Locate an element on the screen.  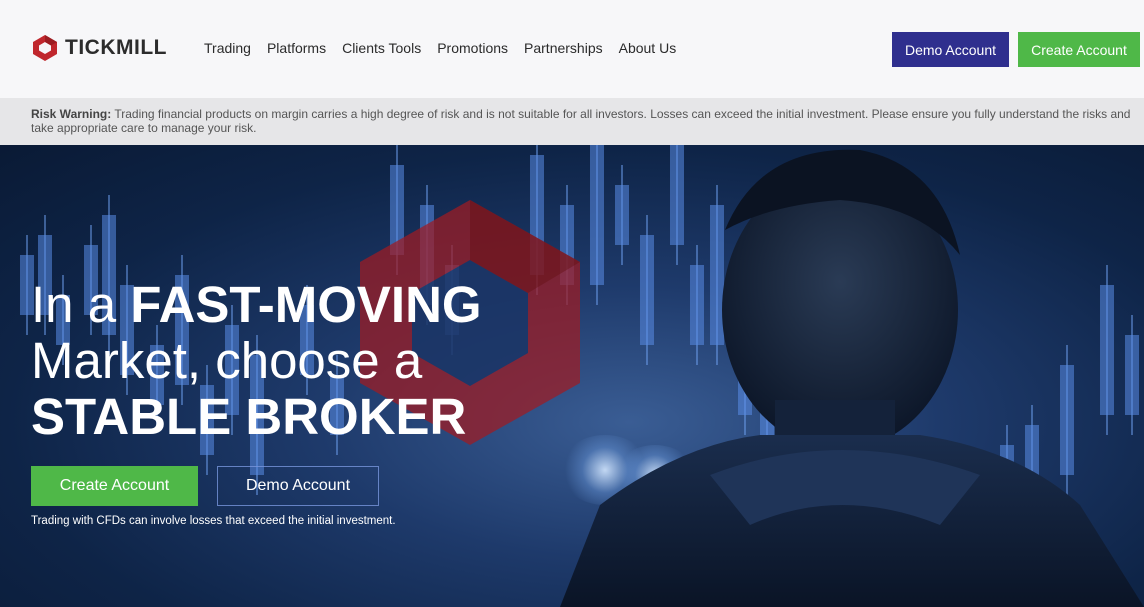
headline-bold: FAST-MOVING is located at coordinates (306, 304).